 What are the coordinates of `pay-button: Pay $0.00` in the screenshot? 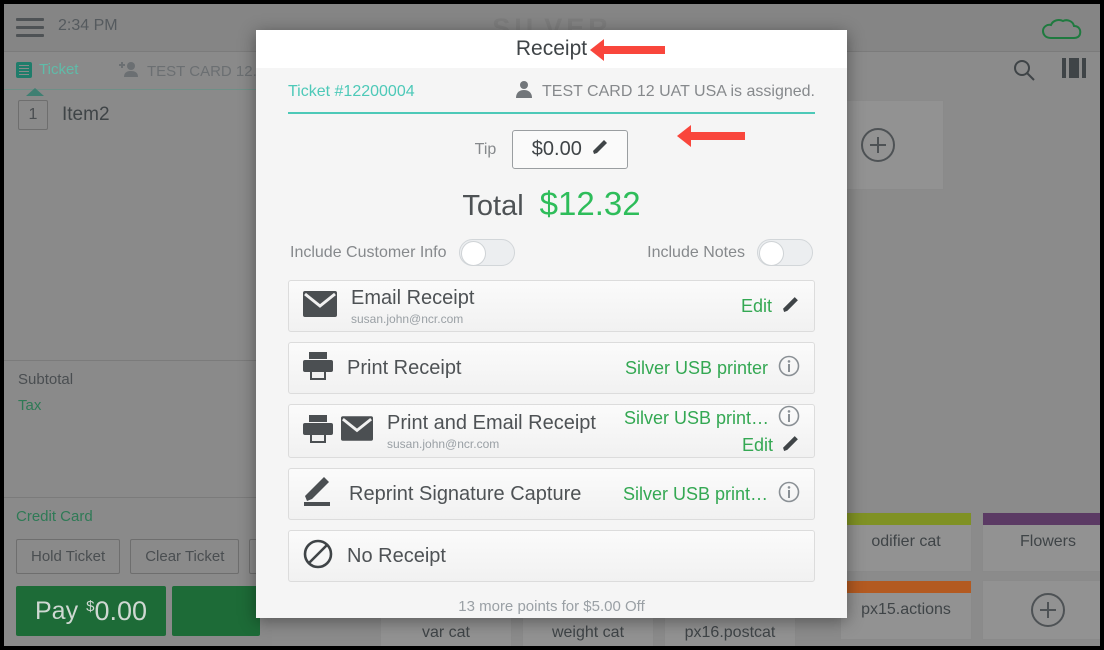 It's located at (91, 611).